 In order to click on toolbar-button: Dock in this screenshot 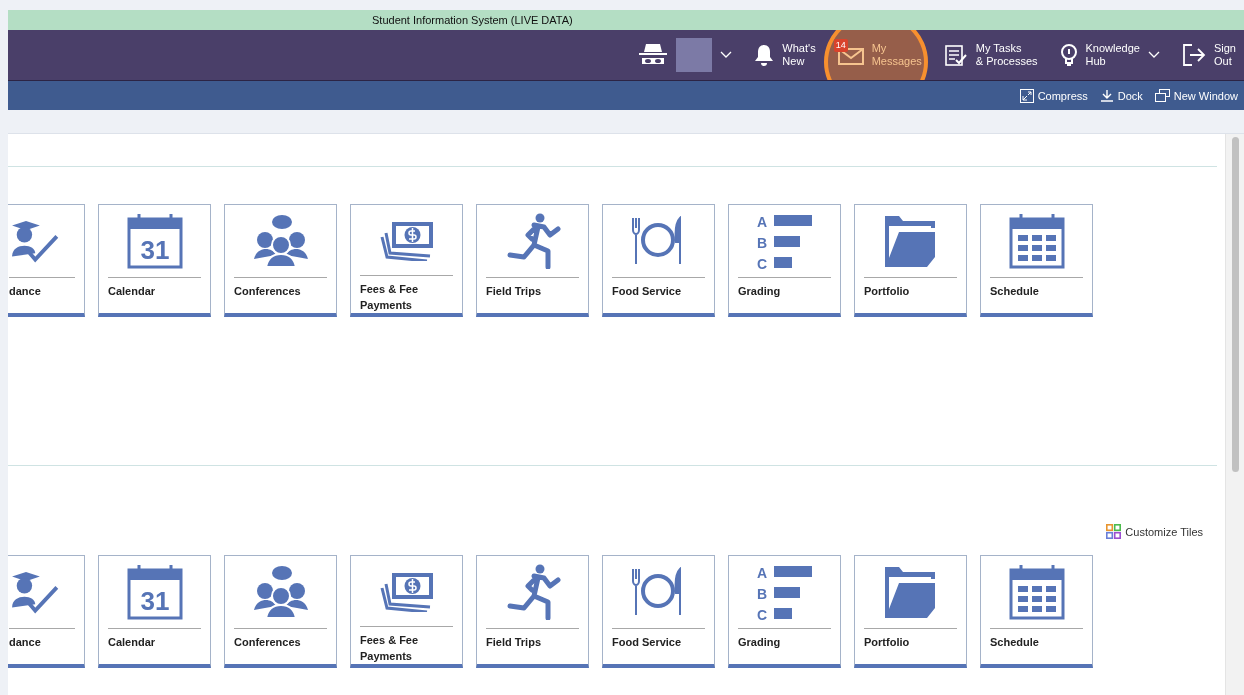, I will do `click(1121, 95)`.